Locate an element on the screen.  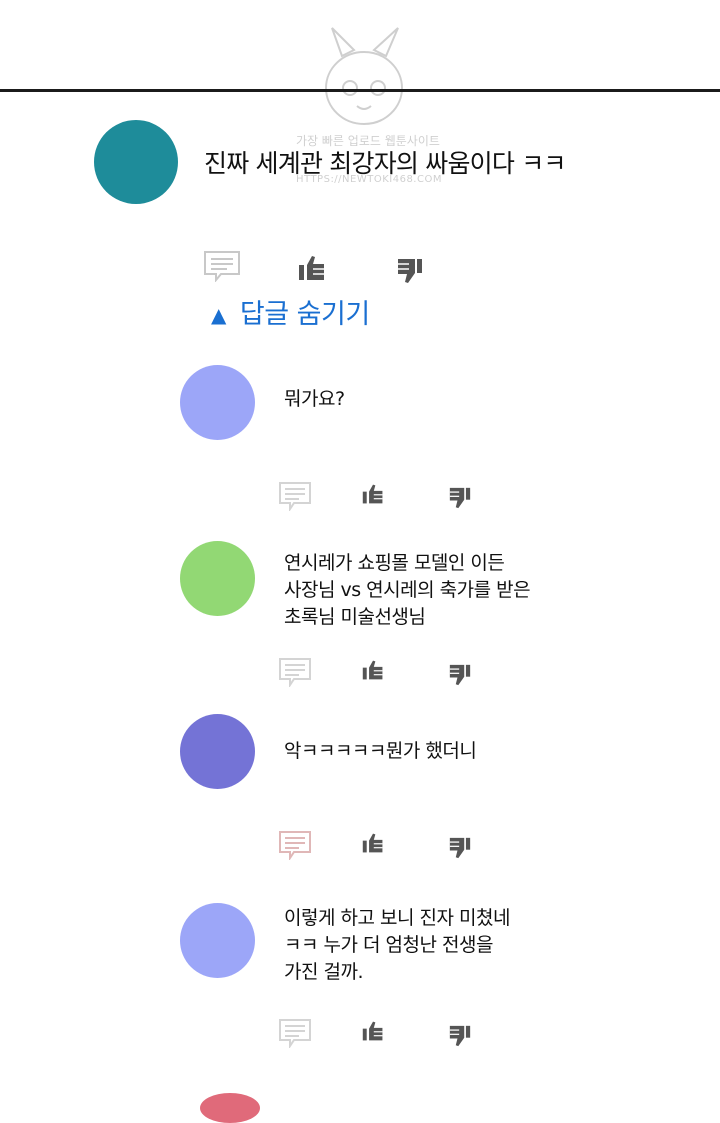
watermark-line1: 가장 빠른 업로드 웹툰사이트 is located at coordinates (368, 141).